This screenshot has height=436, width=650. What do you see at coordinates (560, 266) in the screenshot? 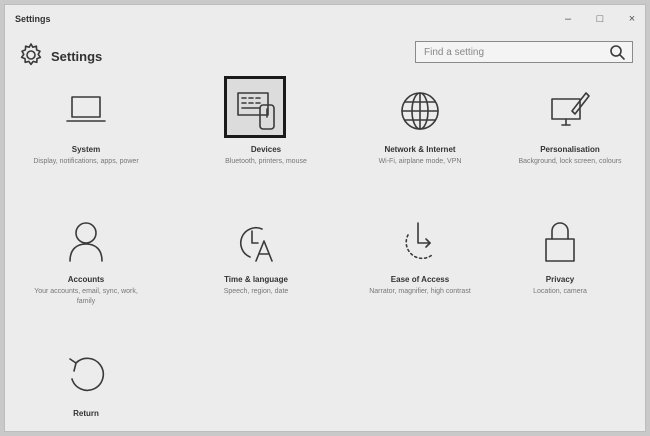
I see `tile-privacy: Privacy Location, camera` at bounding box center [560, 266].